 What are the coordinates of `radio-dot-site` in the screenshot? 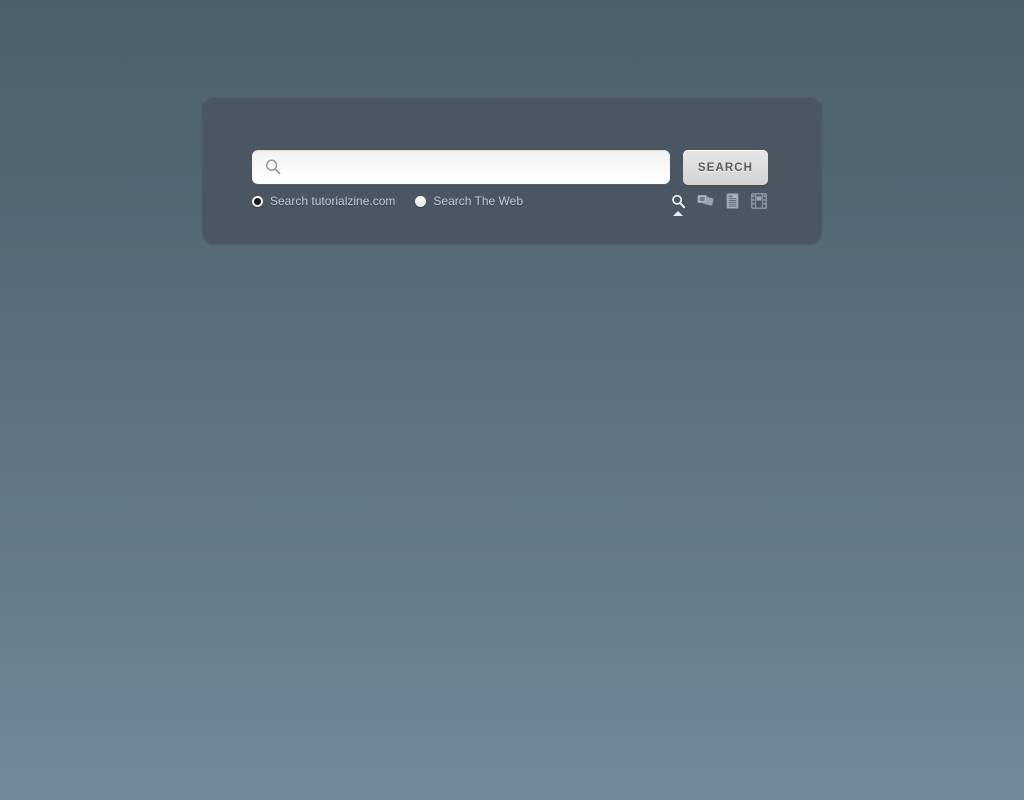 It's located at (257, 201).